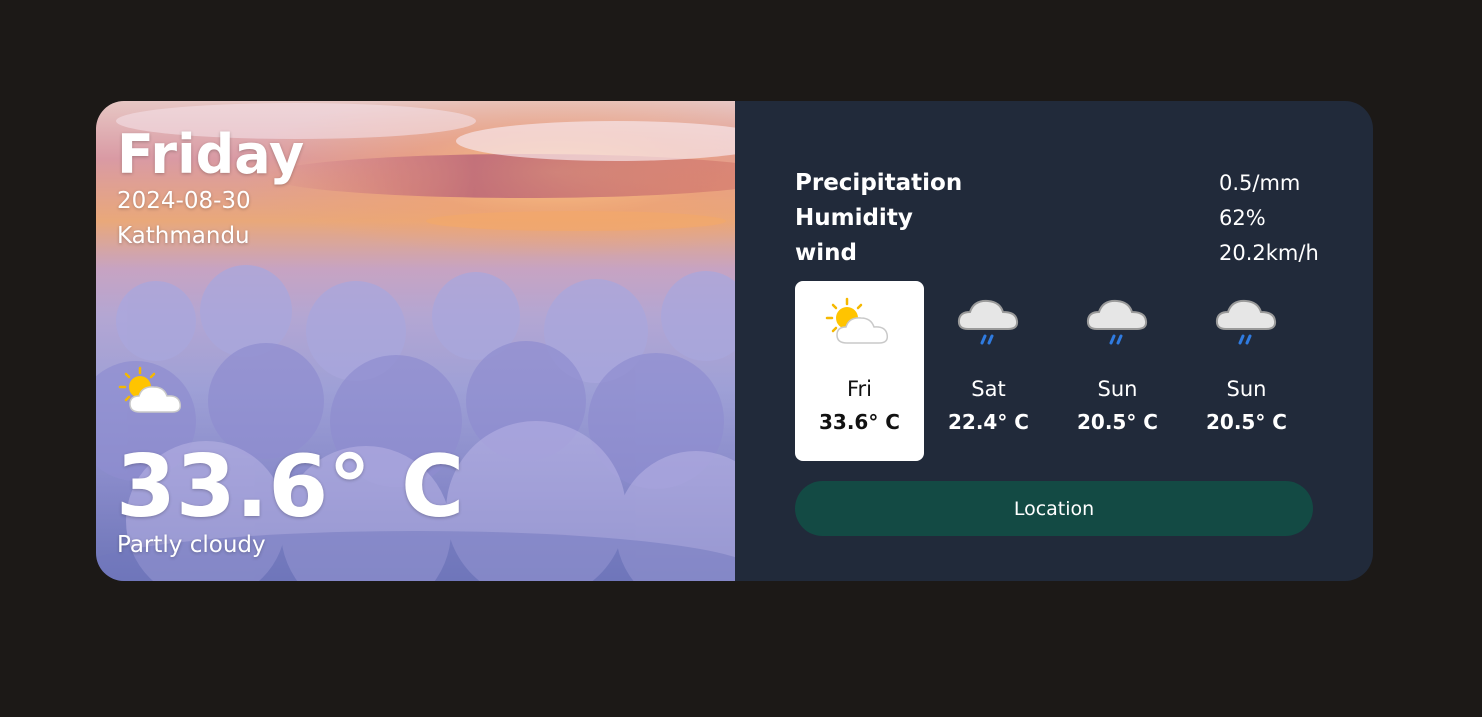 This screenshot has height=717, width=1482. Describe the element at coordinates (191, 545) in the screenshot. I see `current-condition: Partly cloudy` at that location.